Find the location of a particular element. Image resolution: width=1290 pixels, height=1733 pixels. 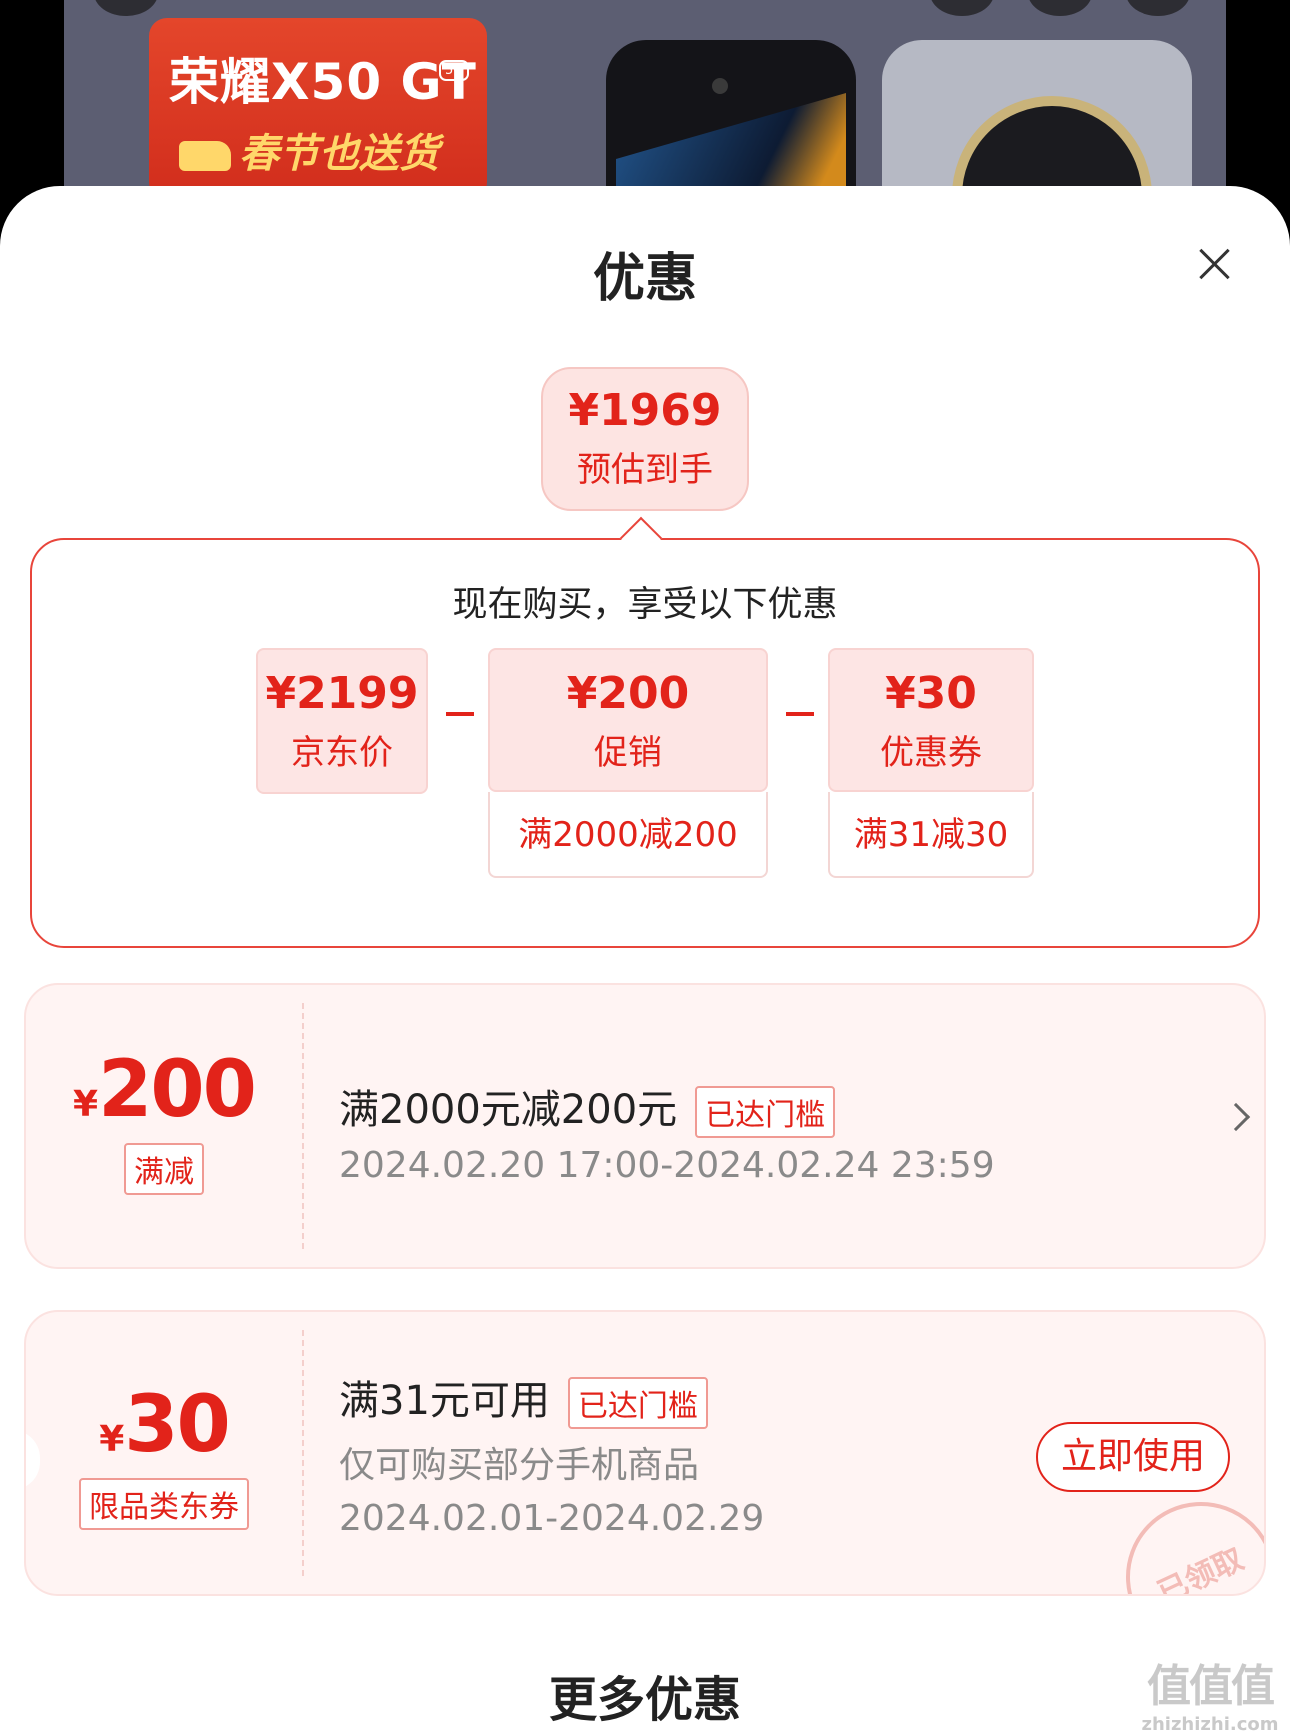

watermark-url: zhizhizhi.com is located at coordinates (1210, 1723).